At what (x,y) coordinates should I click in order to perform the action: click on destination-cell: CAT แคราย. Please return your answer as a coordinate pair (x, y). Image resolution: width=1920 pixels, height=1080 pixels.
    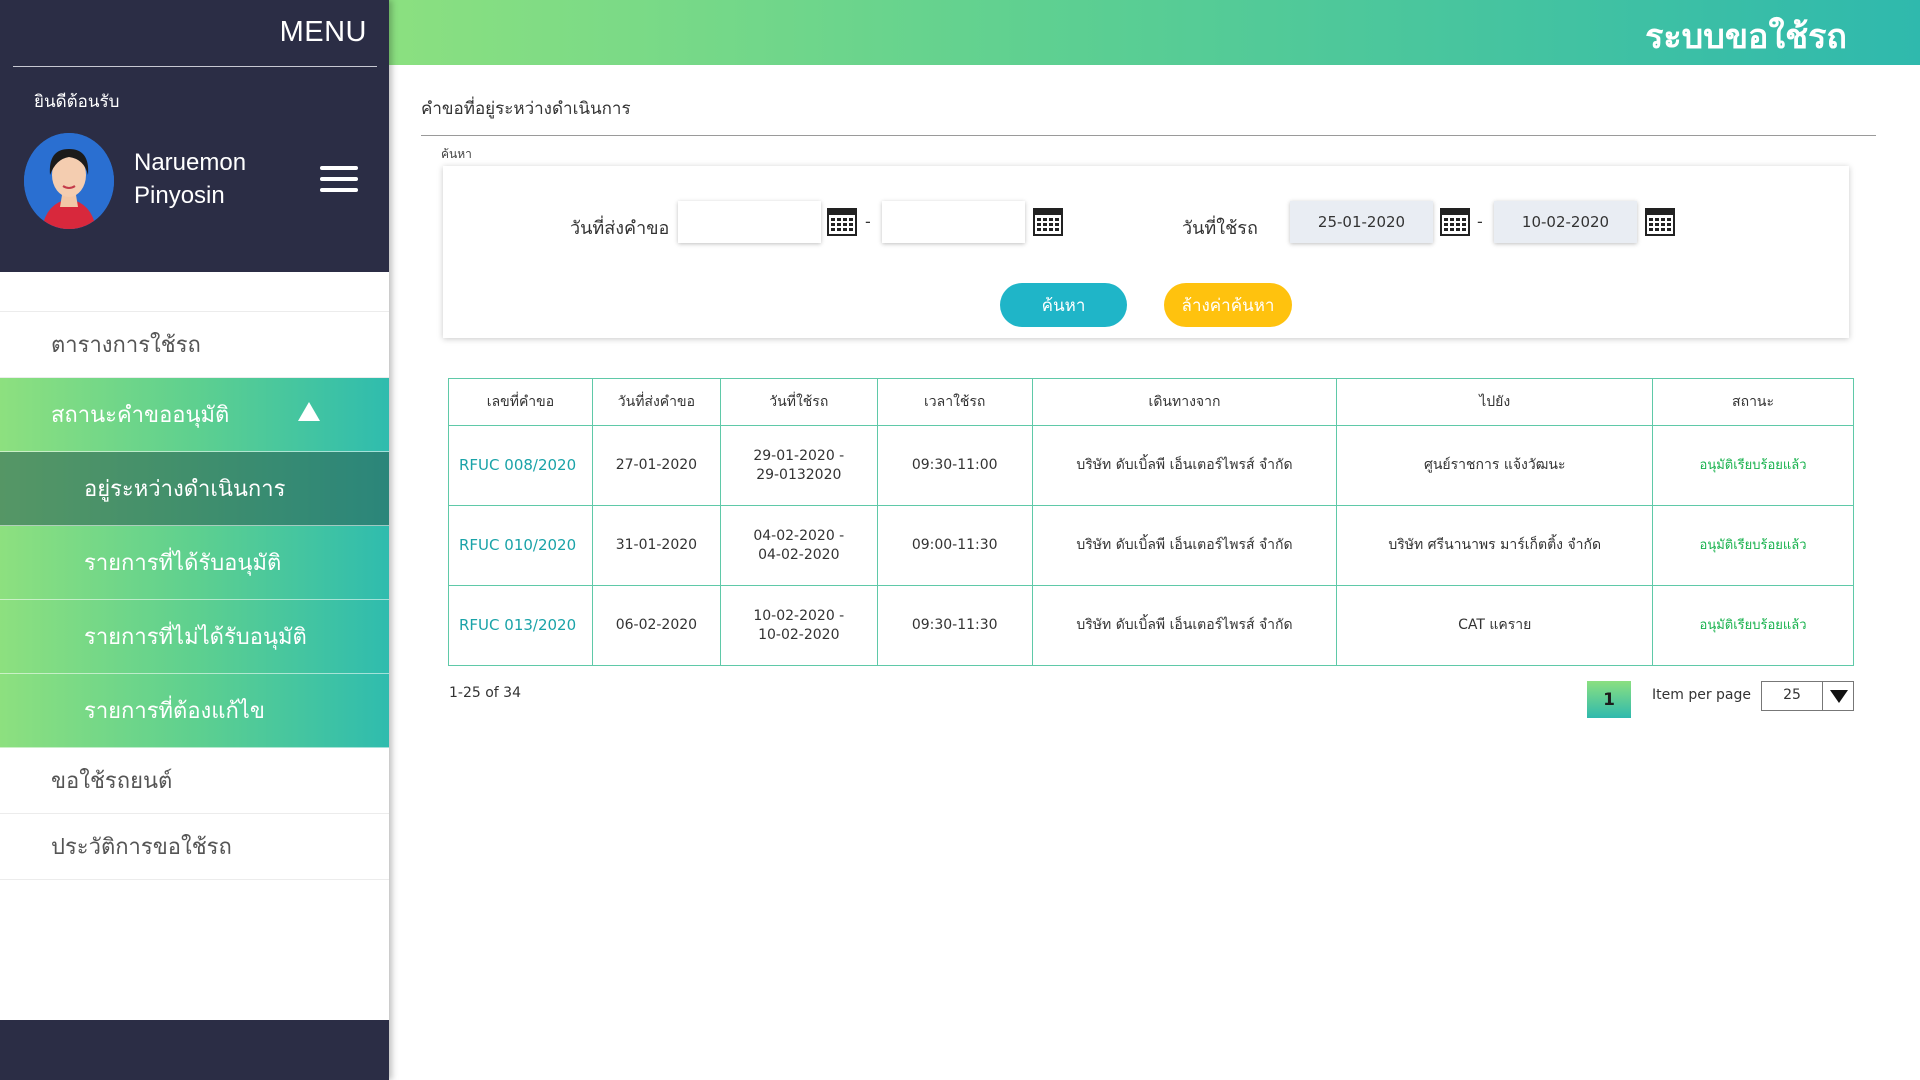
    Looking at the image, I should click on (1495, 625).